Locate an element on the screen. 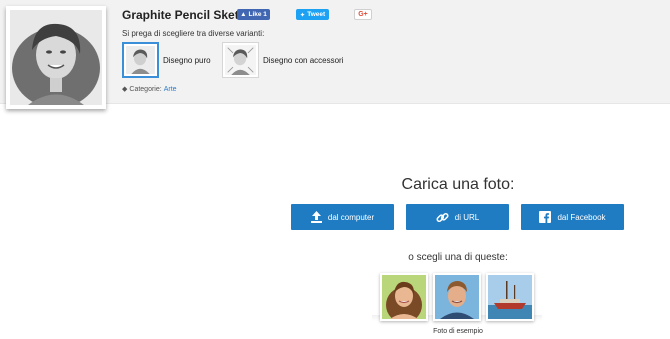  twitter-bird-icon: ✦ is located at coordinates (302, 15).